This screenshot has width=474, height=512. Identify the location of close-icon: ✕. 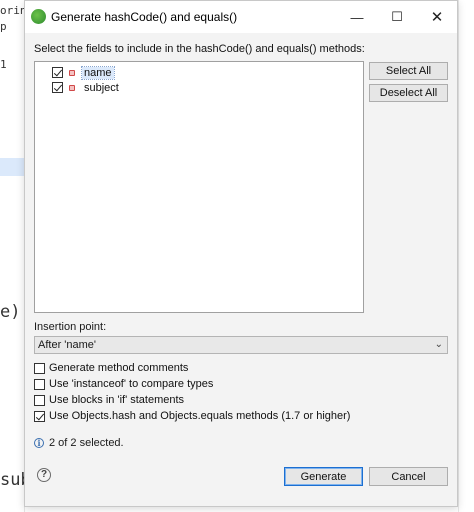
(437, 17).